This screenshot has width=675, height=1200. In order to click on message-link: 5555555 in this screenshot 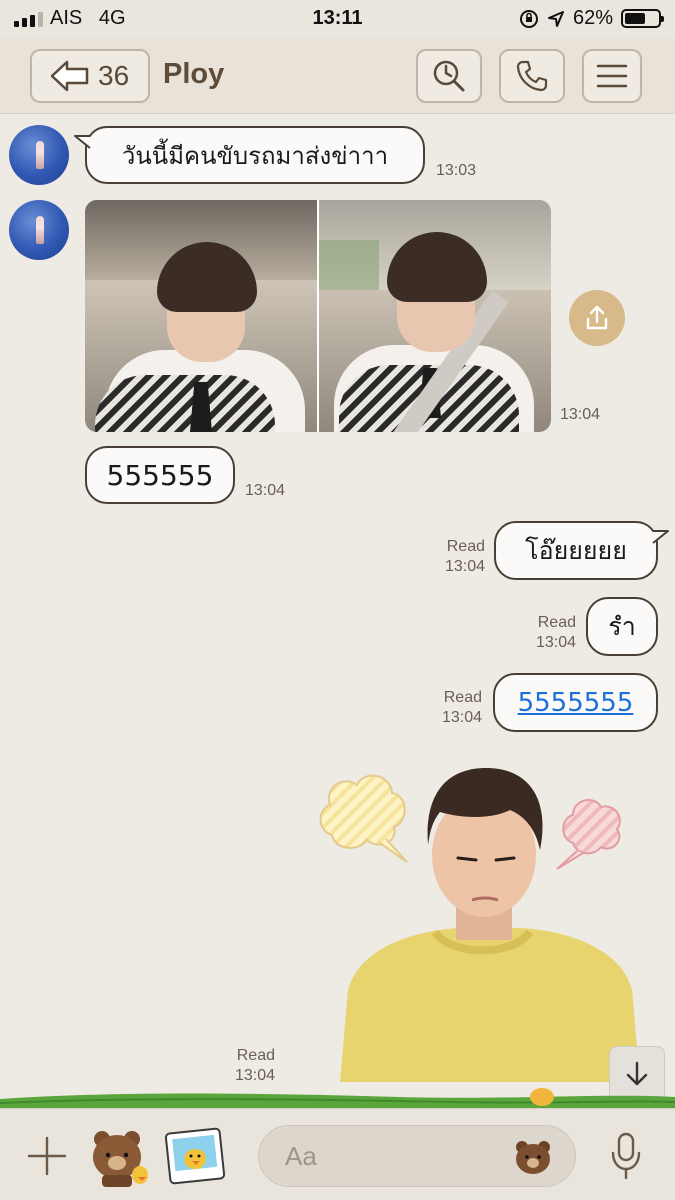, I will do `click(576, 703)`.